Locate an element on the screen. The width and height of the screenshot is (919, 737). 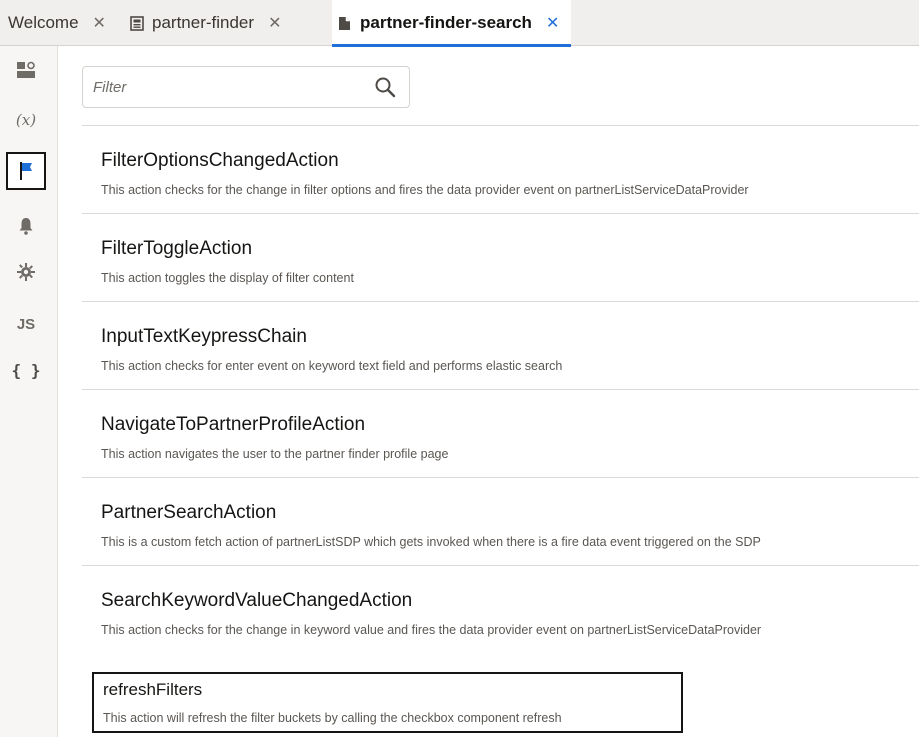
variables-label: (x) is located at coordinates (26, 120).